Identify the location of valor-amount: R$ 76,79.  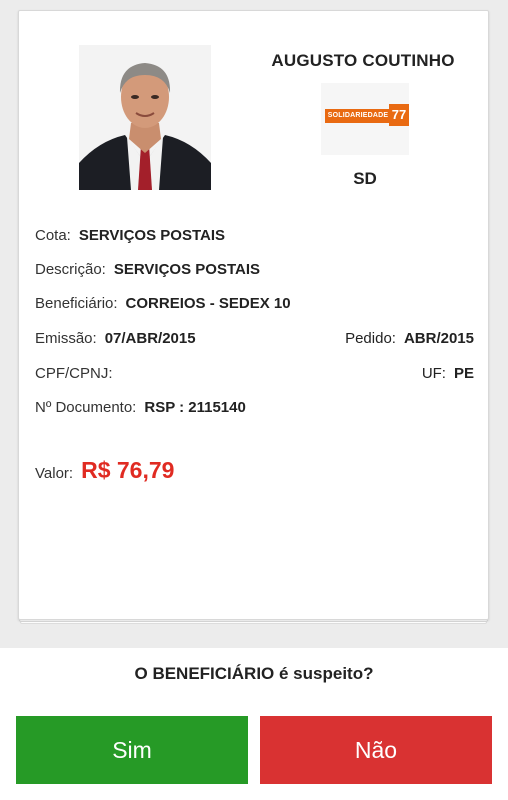
(128, 470).